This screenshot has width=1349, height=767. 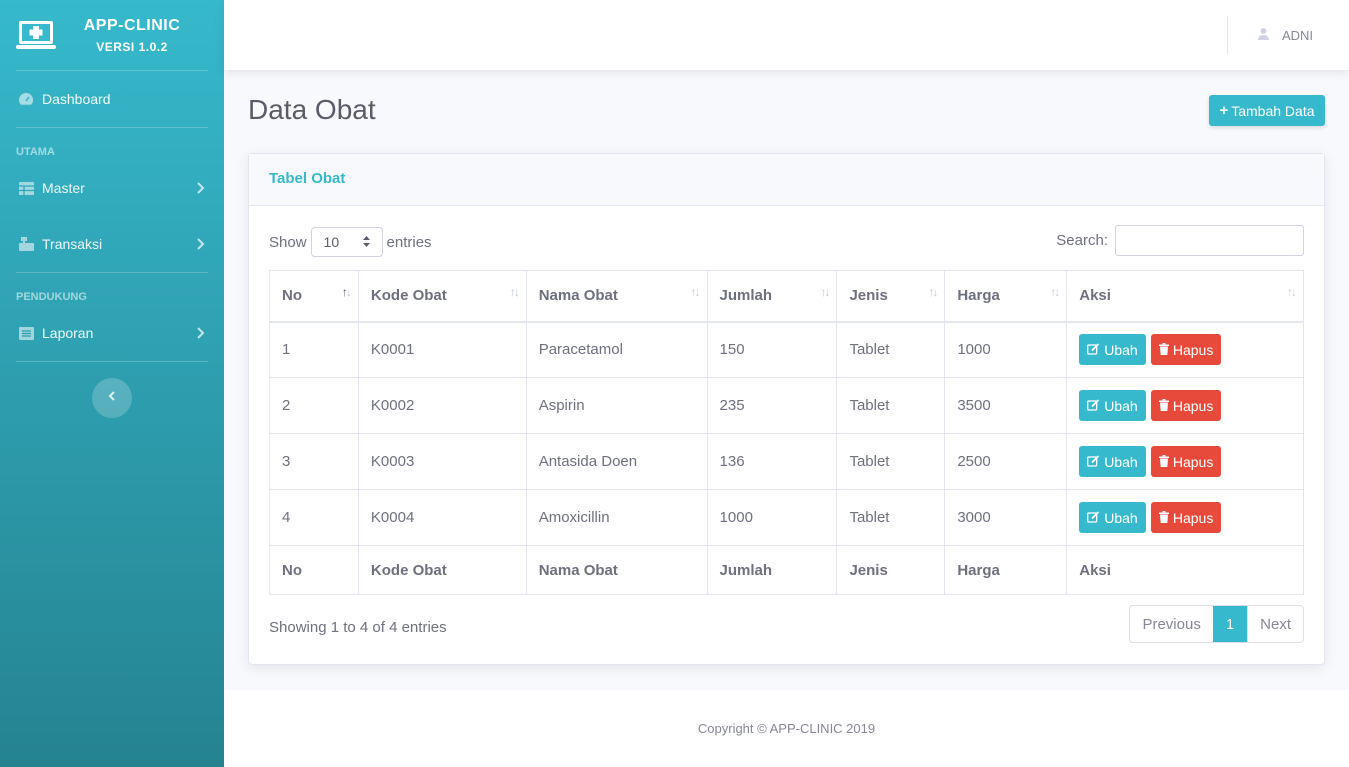 I want to click on user-icon, so click(x=1263, y=35).